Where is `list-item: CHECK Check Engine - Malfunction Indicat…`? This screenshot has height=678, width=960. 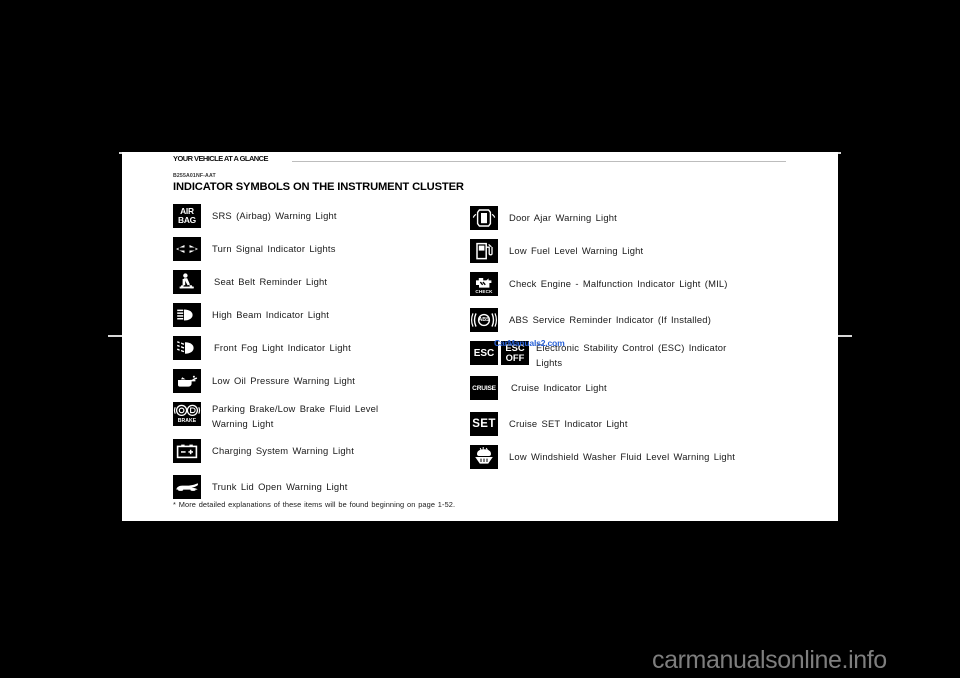 list-item: CHECK Check Engine - Malfunction Indicat… is located at coordinates (599, 284).